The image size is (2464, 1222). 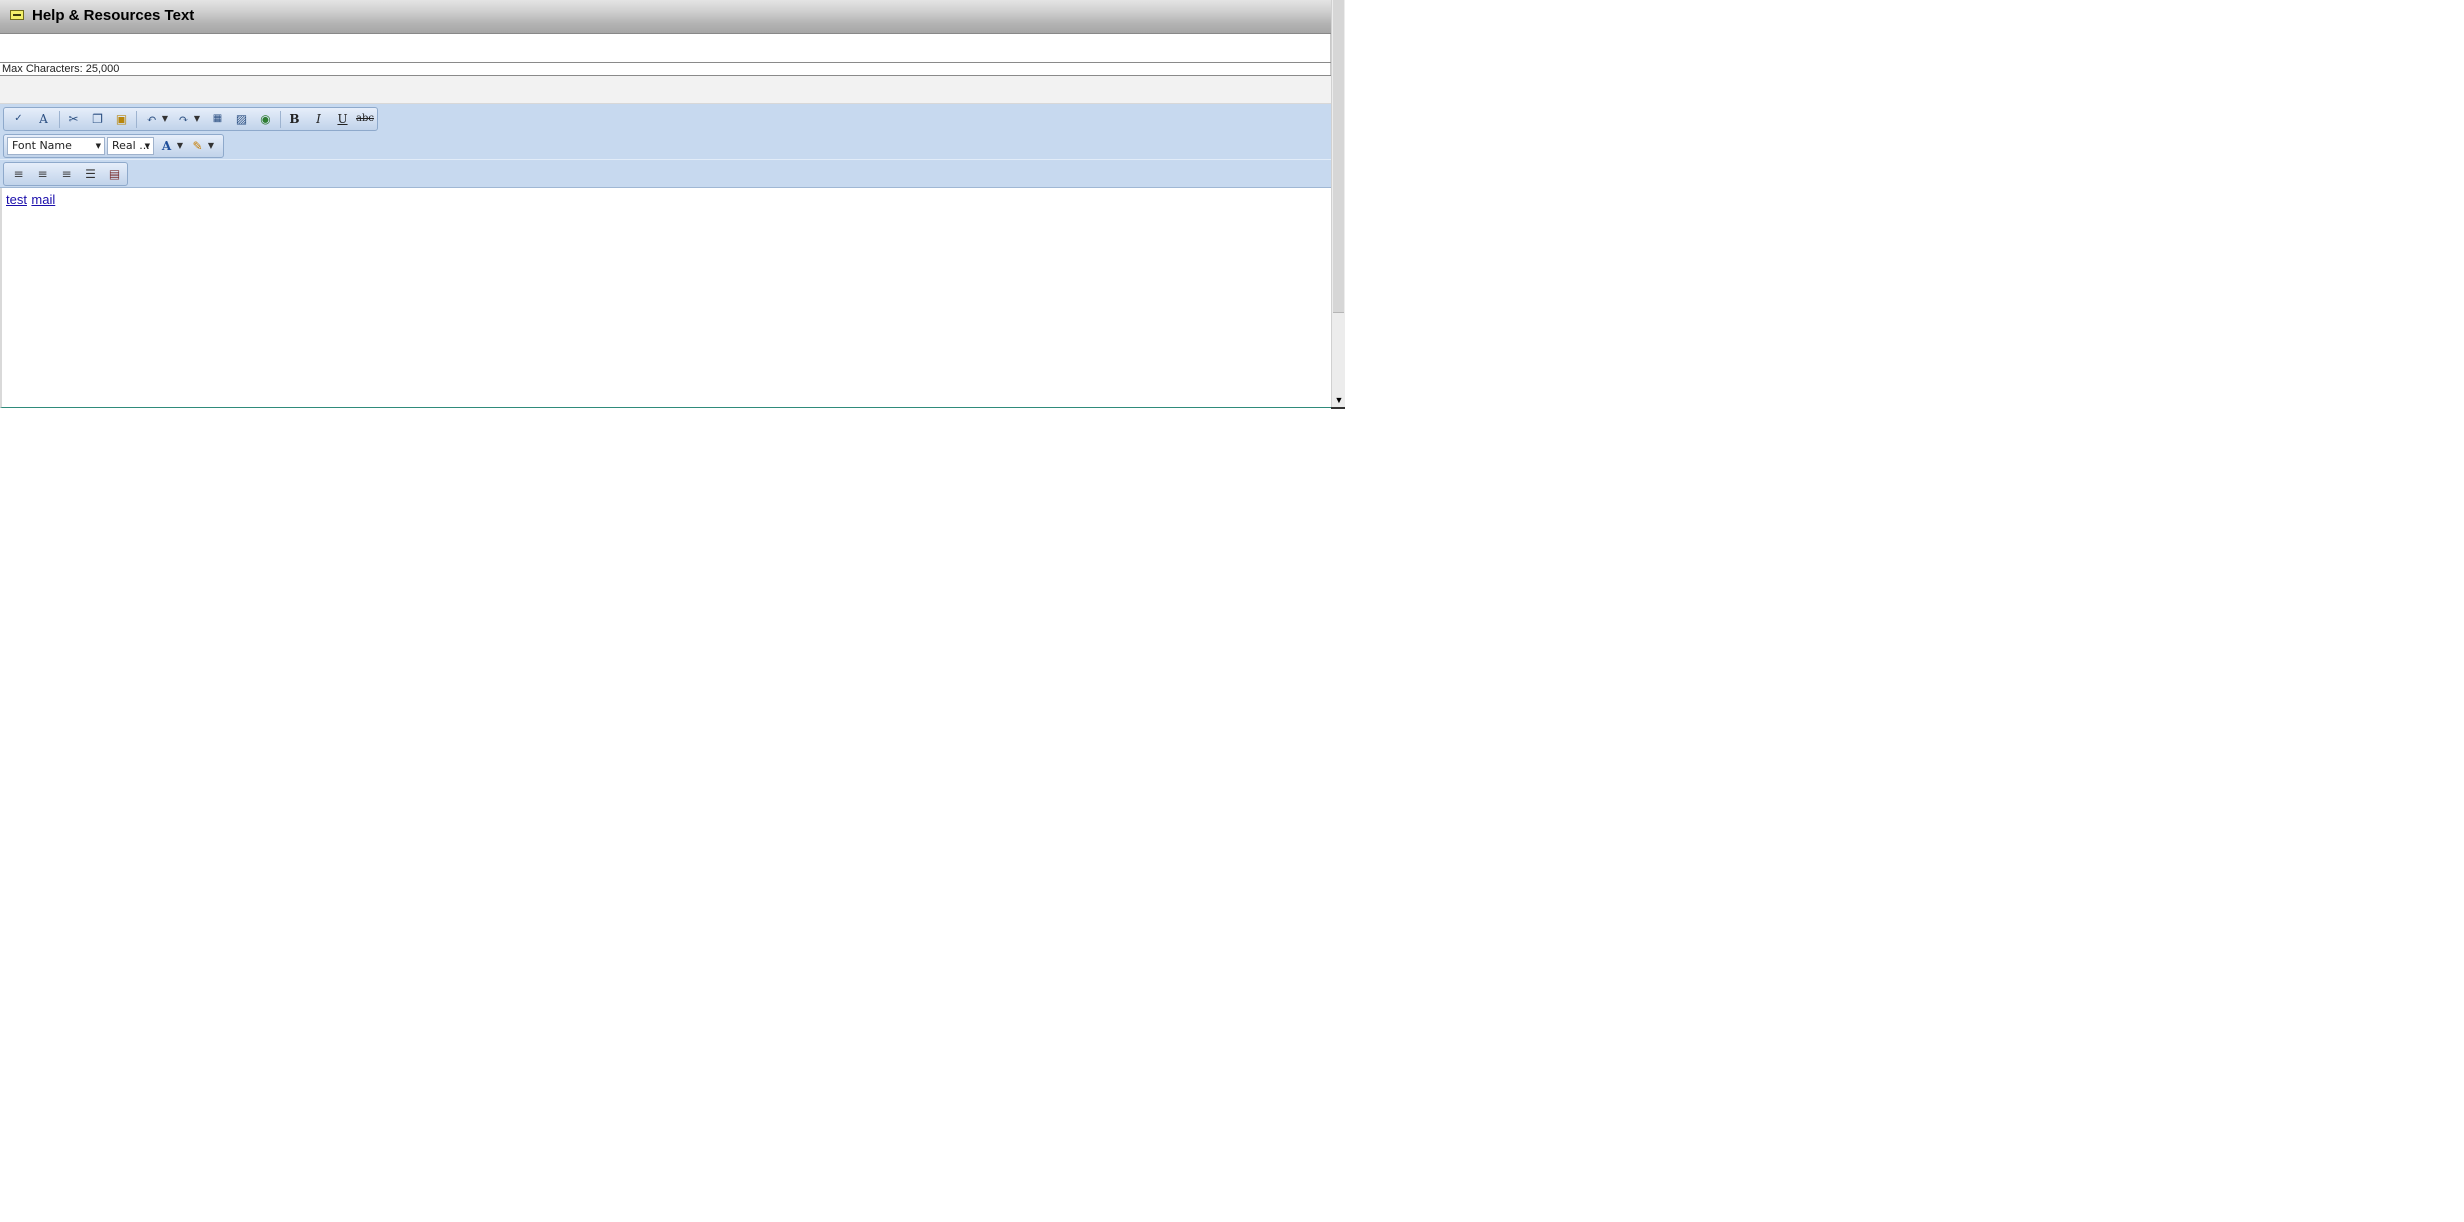 I want to click on bold-button: B, so click(x=294, y=119).